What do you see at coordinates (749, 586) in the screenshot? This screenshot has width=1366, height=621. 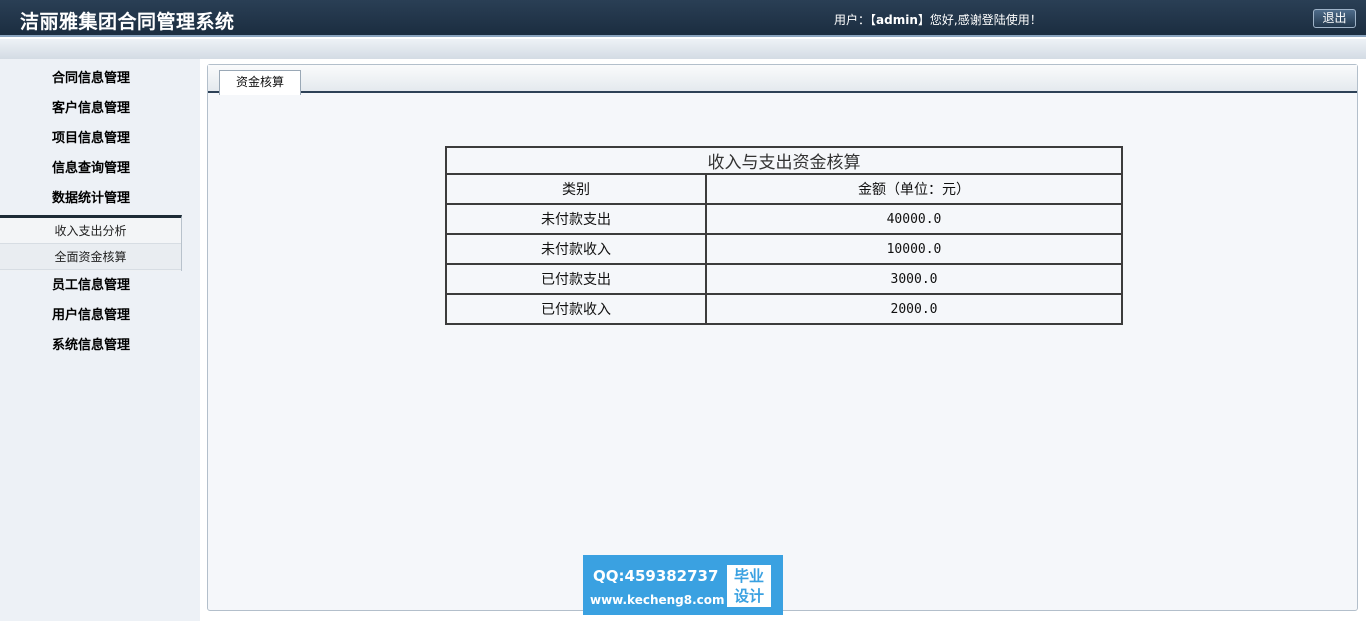 I see `watermark-badge: 毕业 设计` at bounding box center [749, 586].